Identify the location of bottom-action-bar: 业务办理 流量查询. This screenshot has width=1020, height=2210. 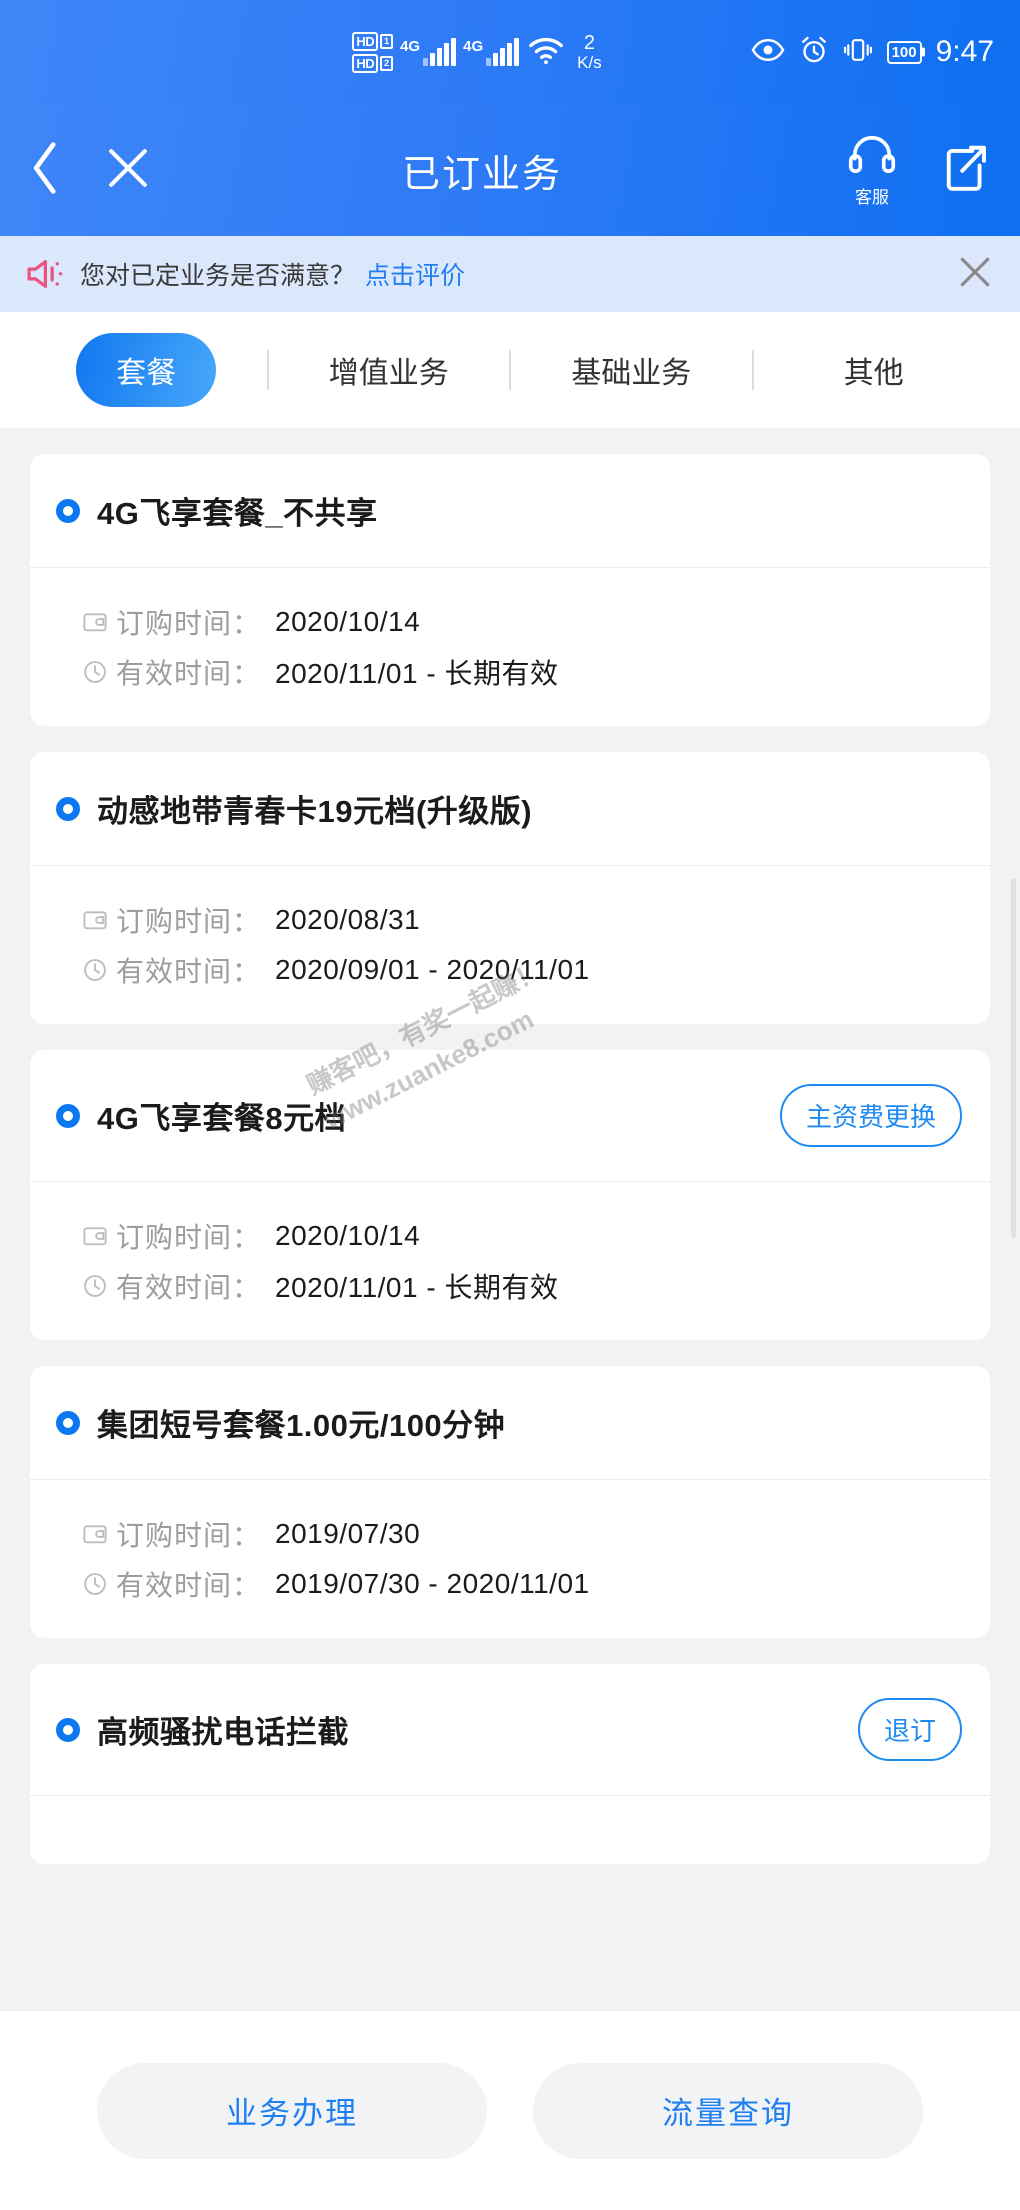
(510, 2110).